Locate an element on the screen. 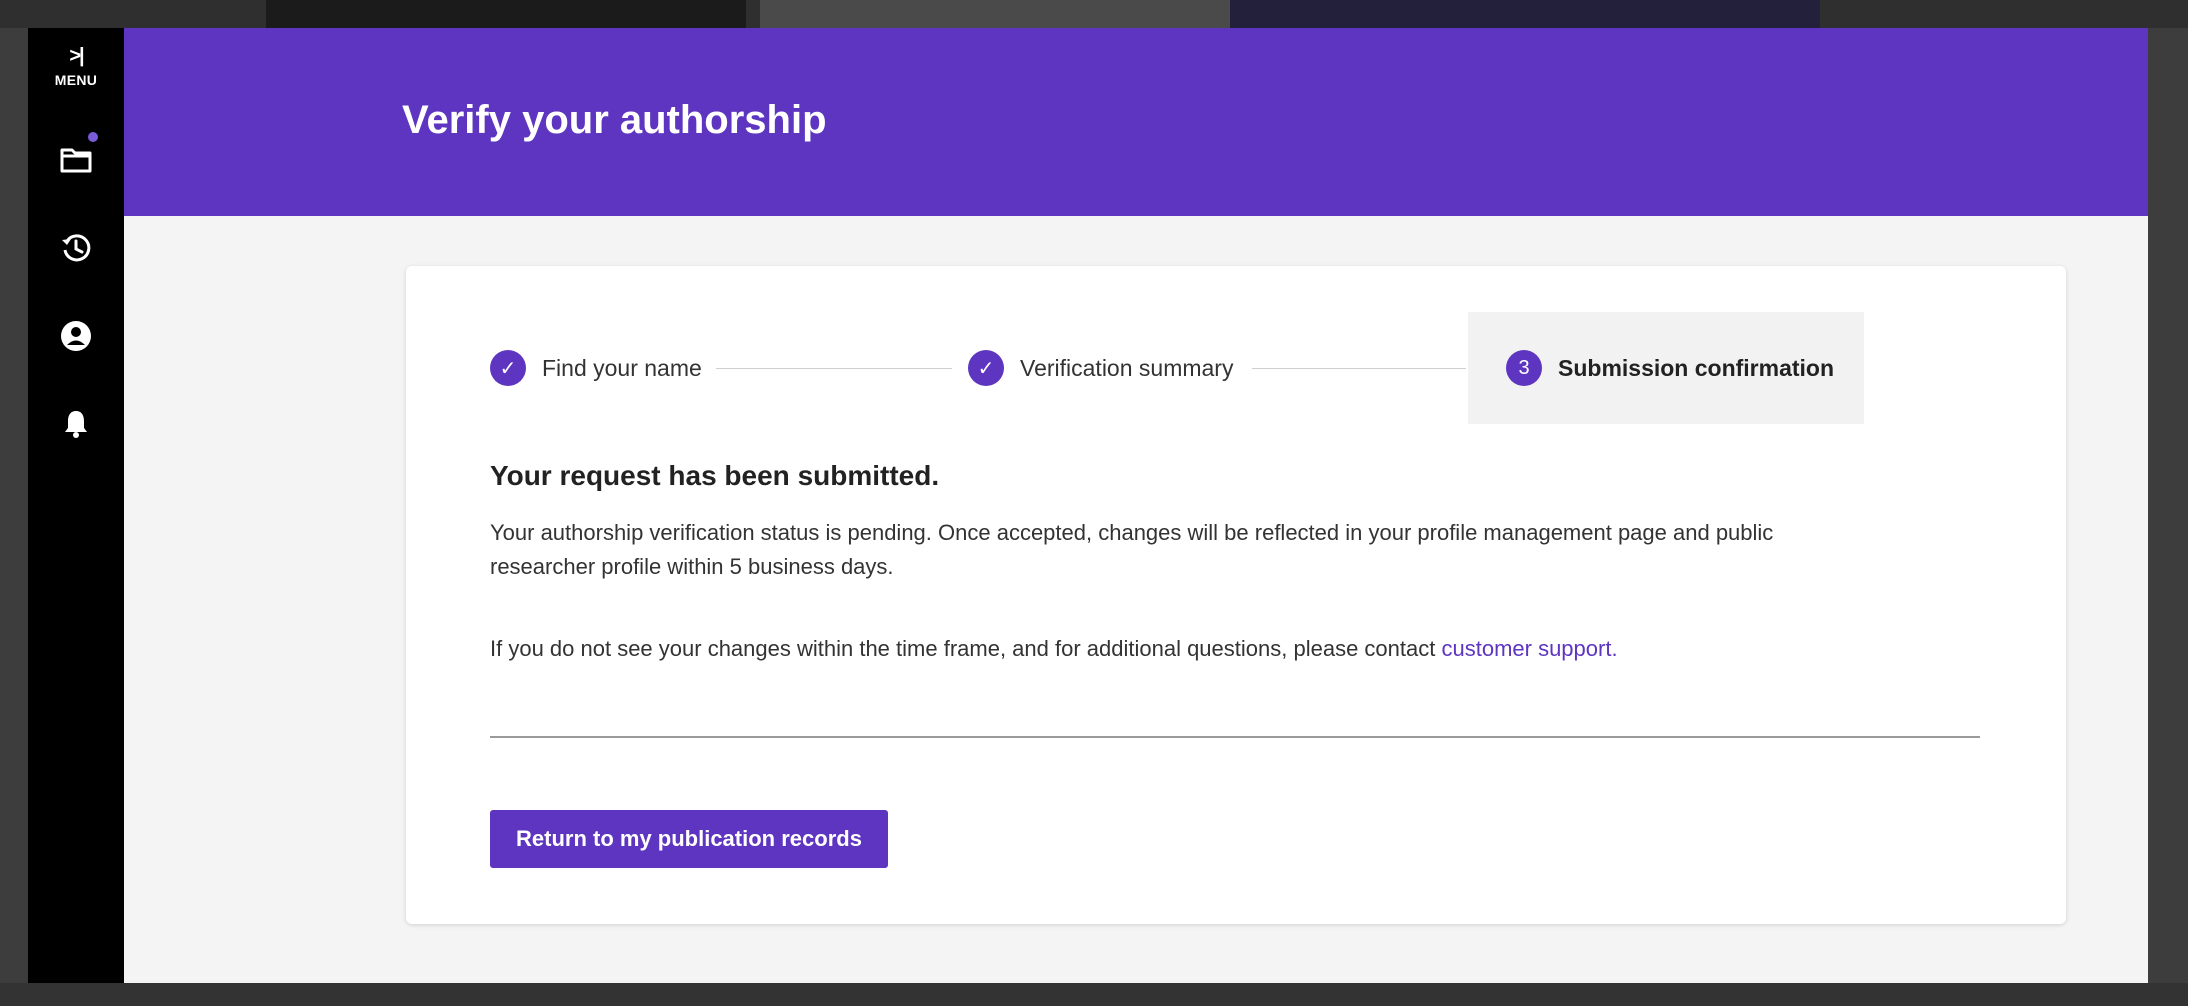 Image resolution: width=2188 pixels, height=1006 pixels. folder-icon is located at coordinates (76, 160).